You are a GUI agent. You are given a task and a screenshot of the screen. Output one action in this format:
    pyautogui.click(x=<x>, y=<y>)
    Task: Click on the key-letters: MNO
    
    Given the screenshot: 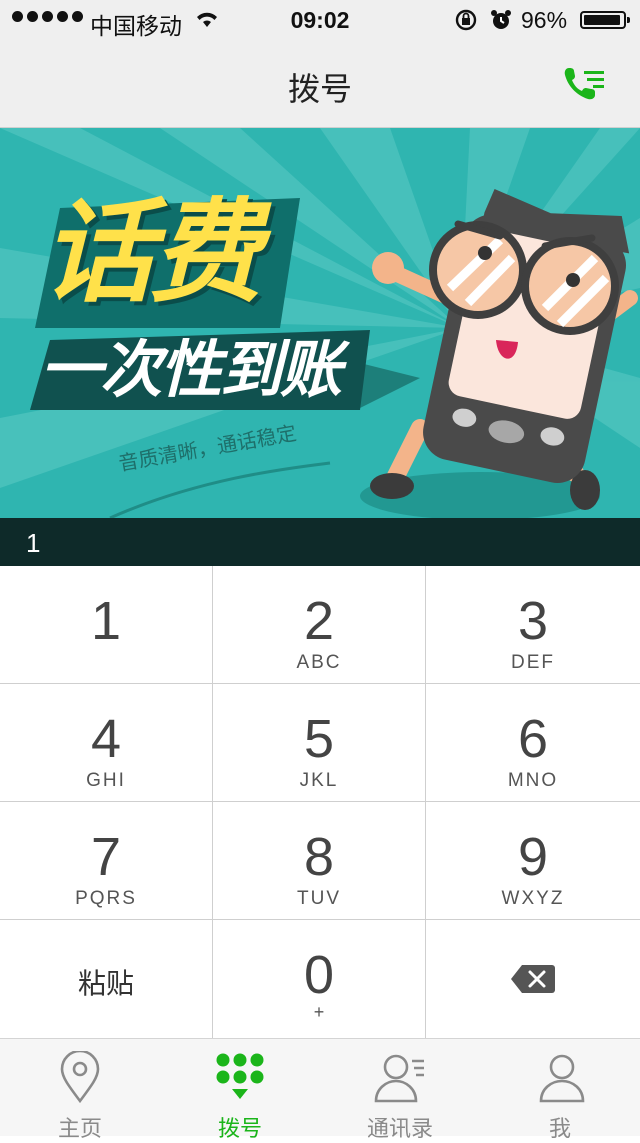 What is the action you would take?
    pyautogui.click(x=533, y=780)
    